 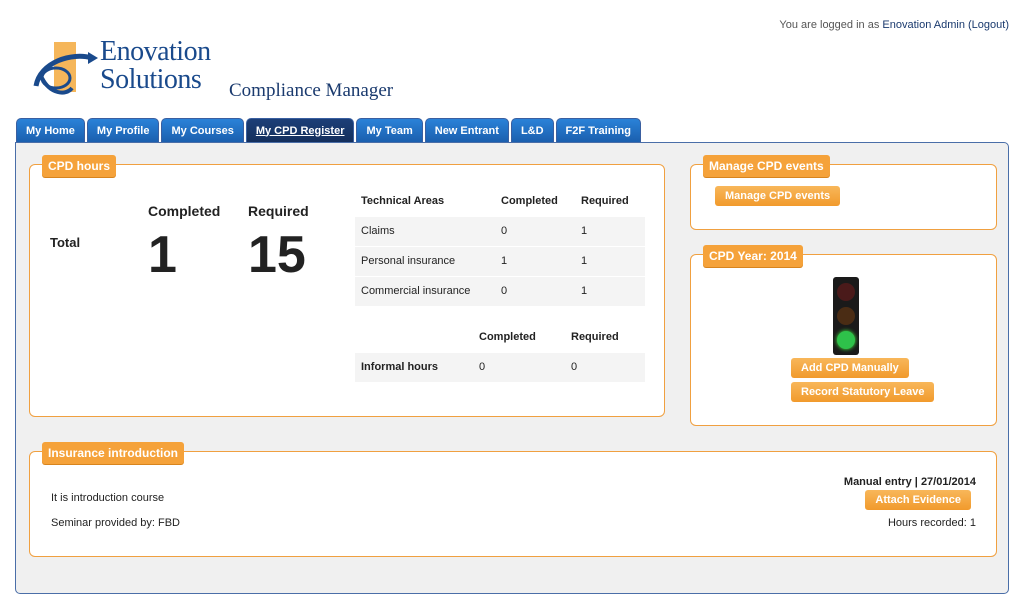 What do you see at coordinates (65, 242) in the screenshot?
I see `total-label: Total` at bounding box center [65, 242].